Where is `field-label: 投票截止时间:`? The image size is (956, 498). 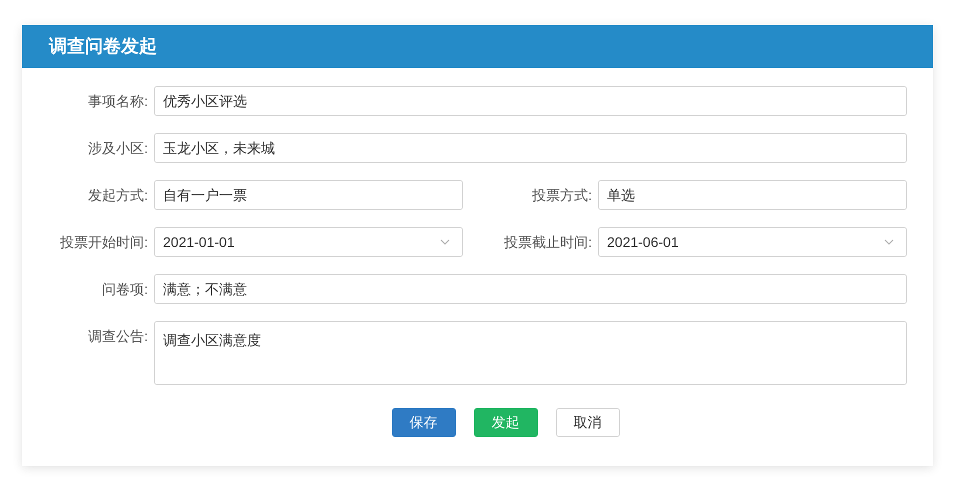 field-label: 投票截止时间: is located at coordinates (548, 242).